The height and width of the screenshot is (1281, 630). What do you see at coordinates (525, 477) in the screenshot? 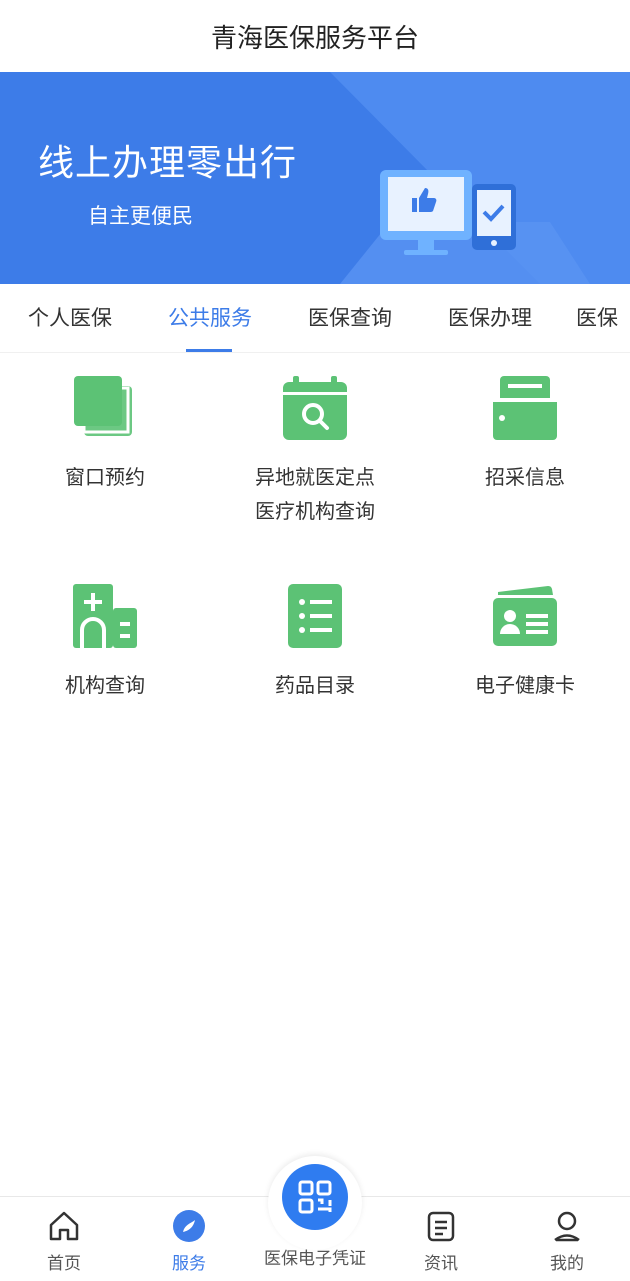
I see `service-label: 招采信息` at bounding box center [525, 477].